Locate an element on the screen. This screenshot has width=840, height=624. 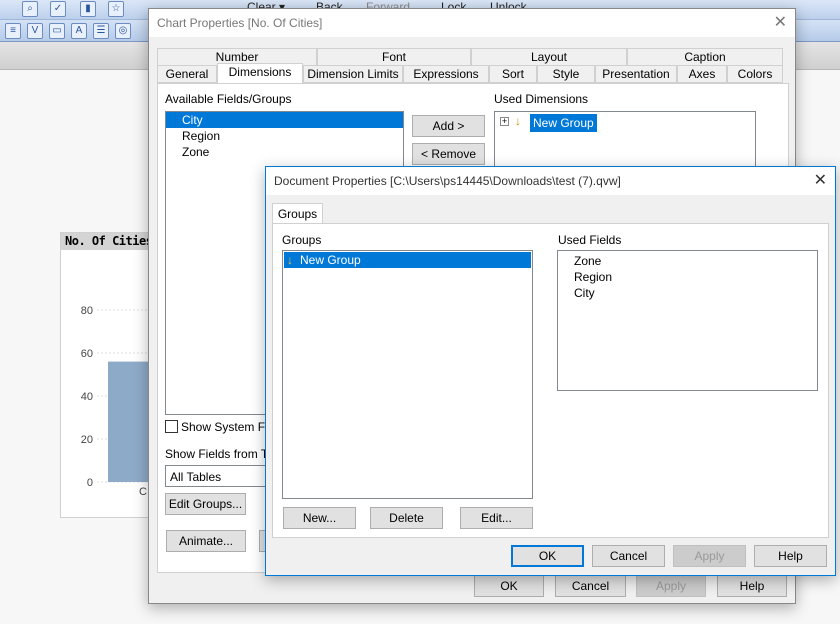
add-button: Add > is located at coordinates (448, 126).